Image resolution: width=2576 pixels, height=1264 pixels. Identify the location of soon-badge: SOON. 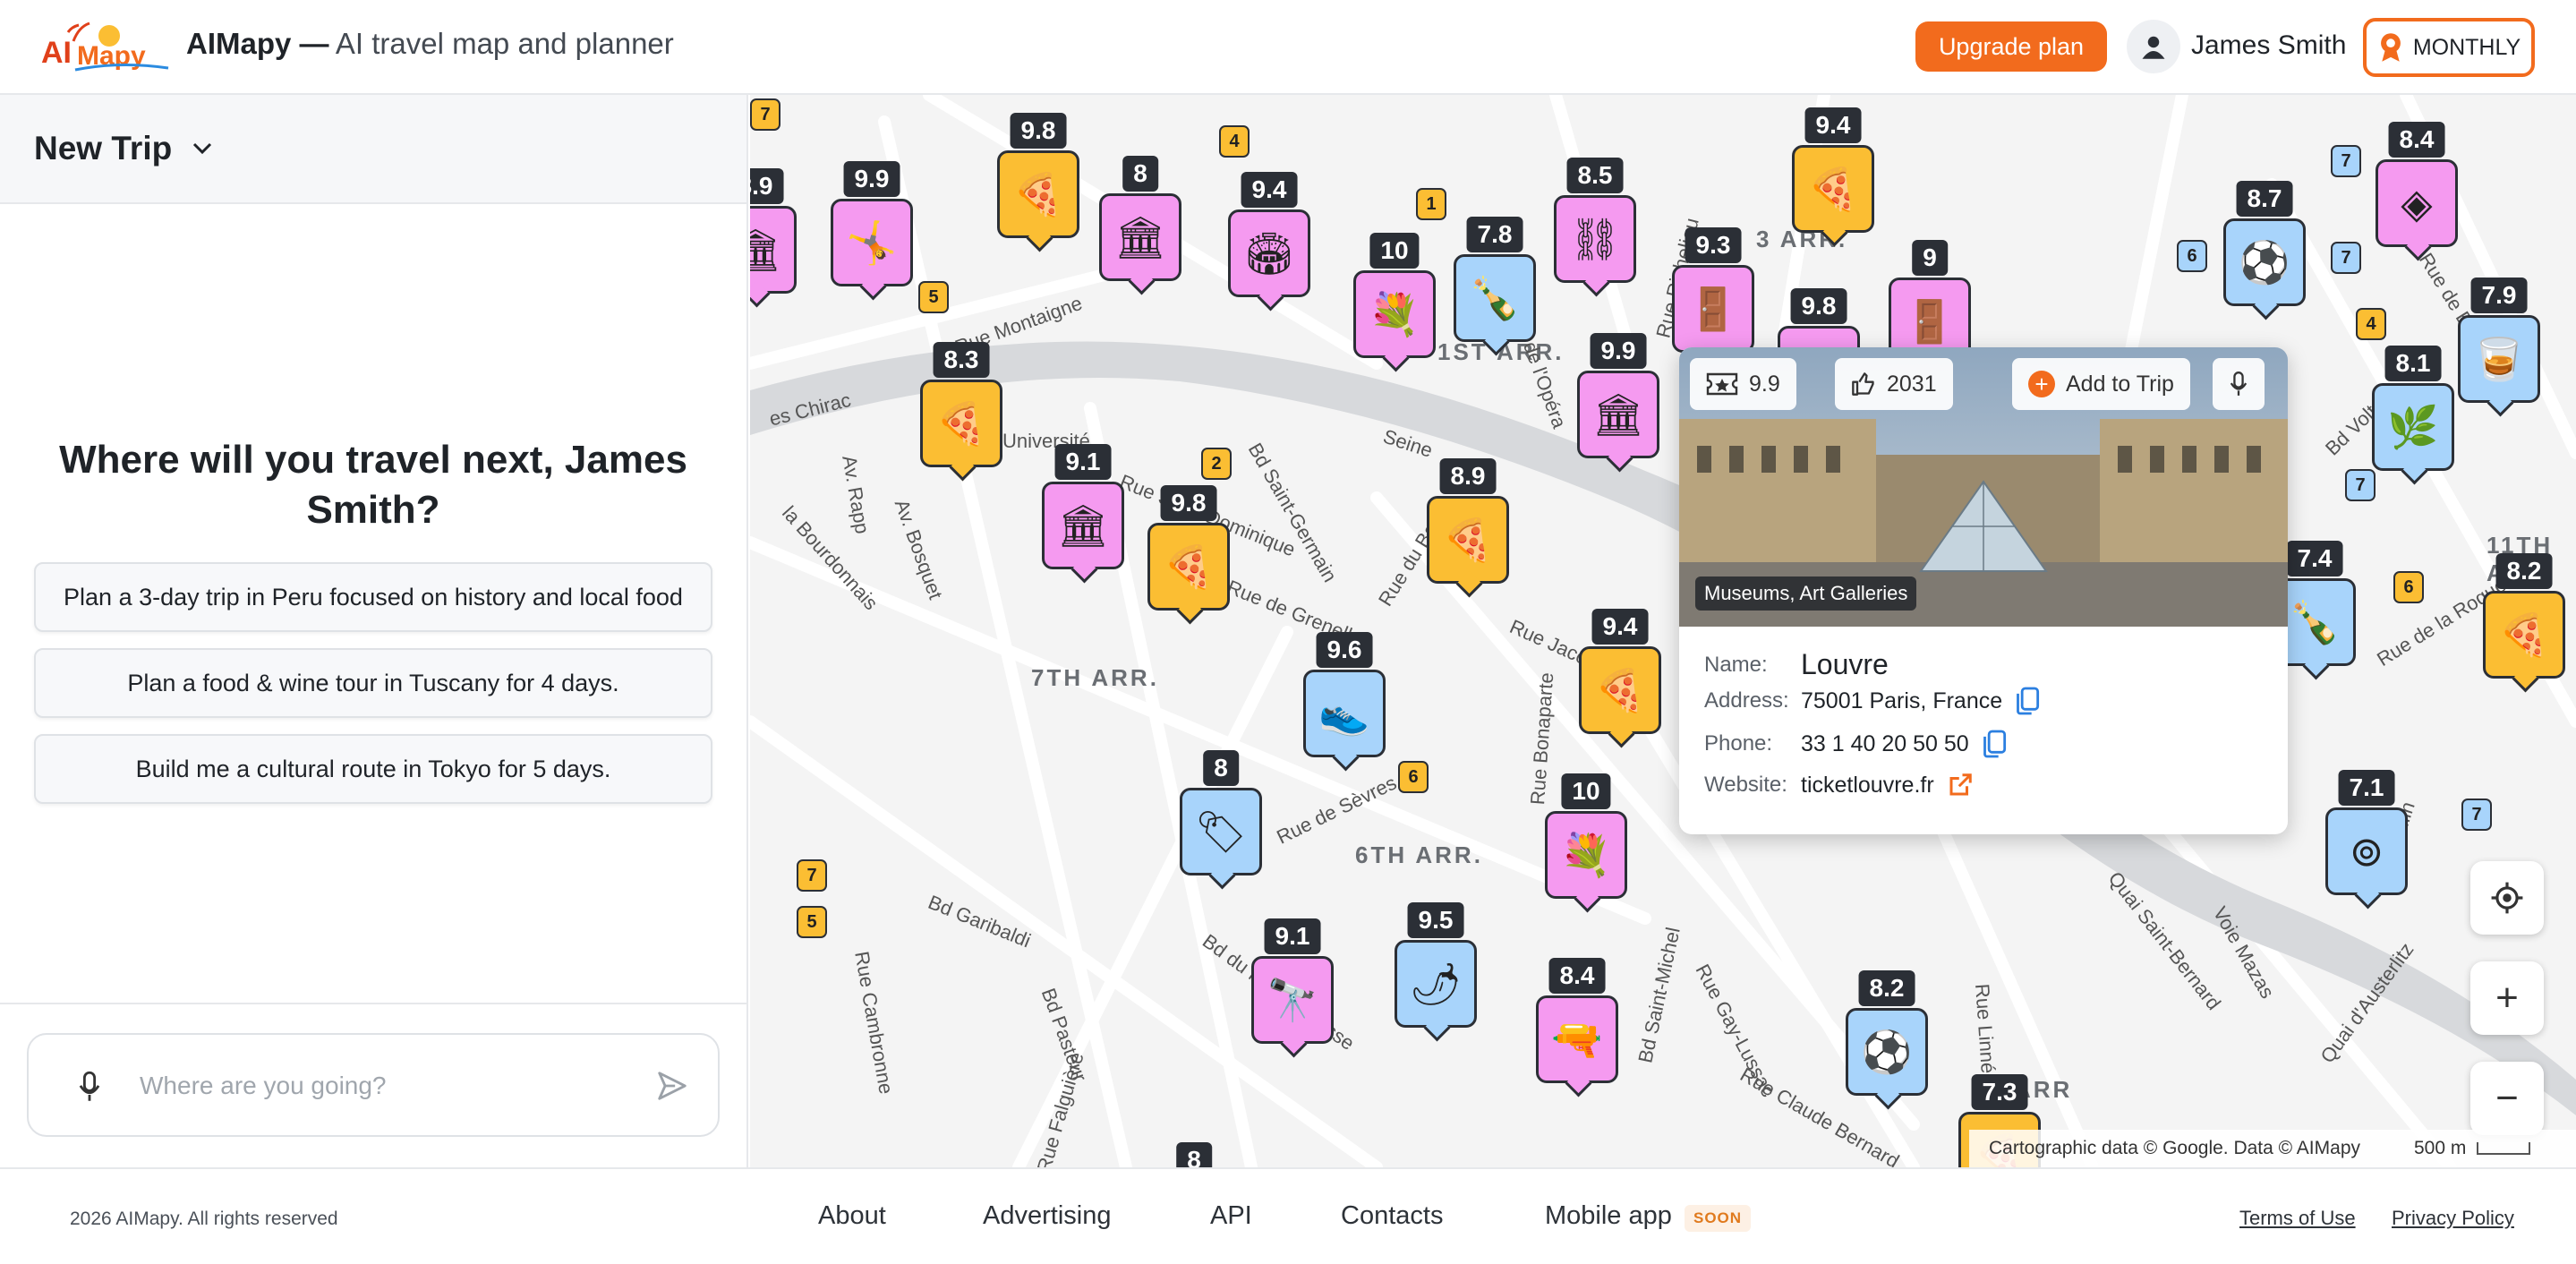
(1718, 1218).